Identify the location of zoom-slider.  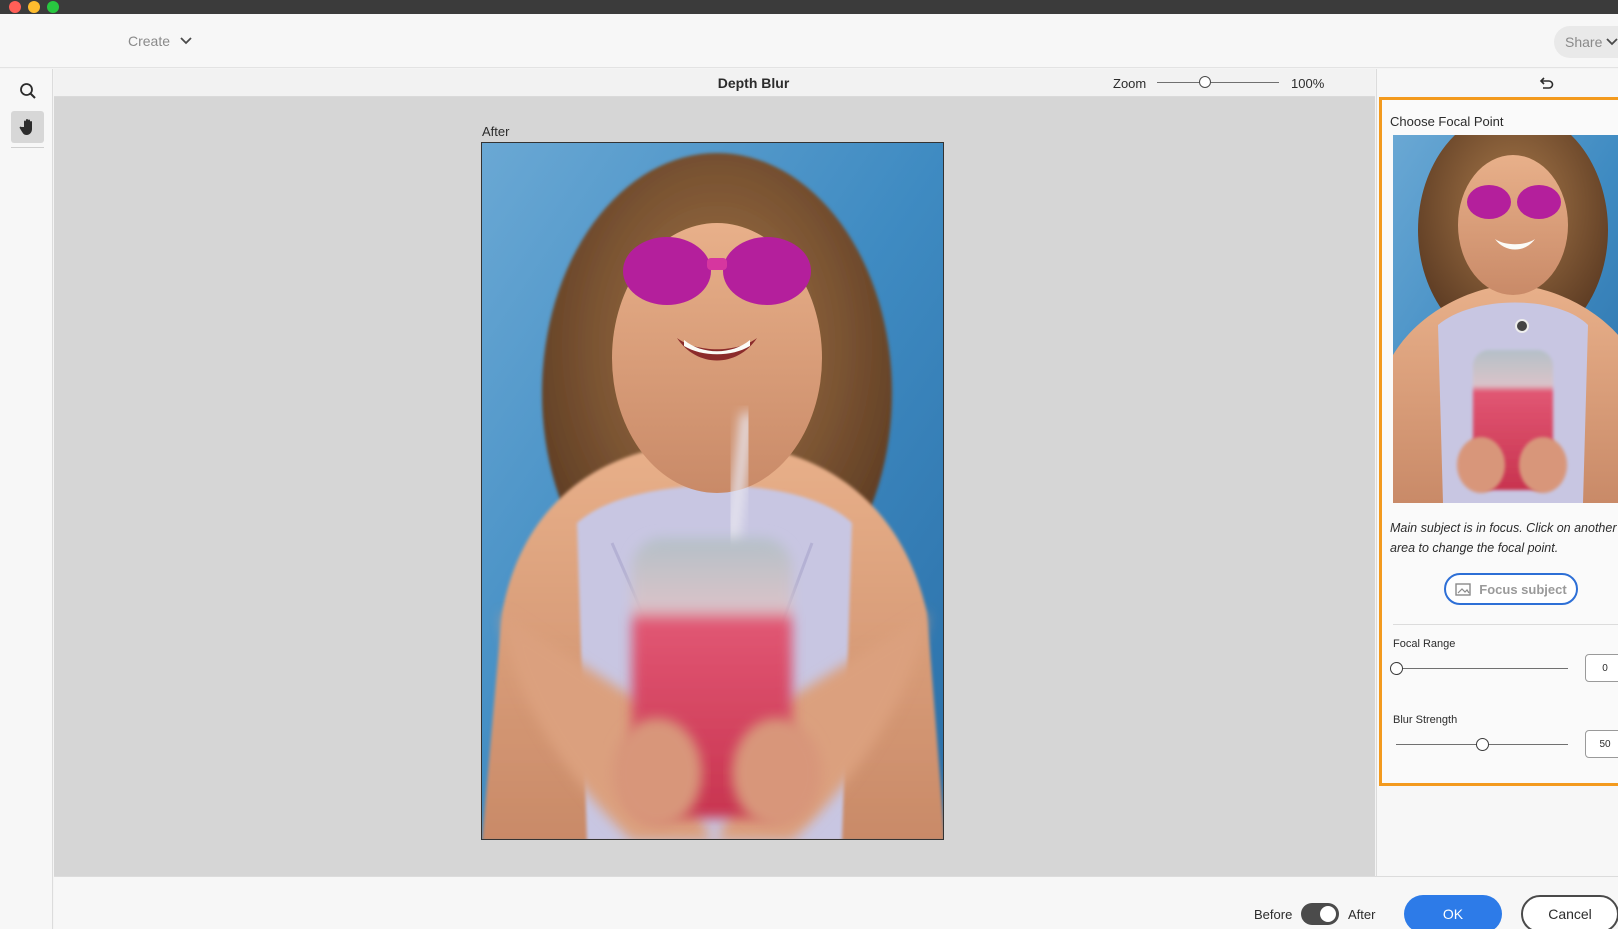
(1218, 82).